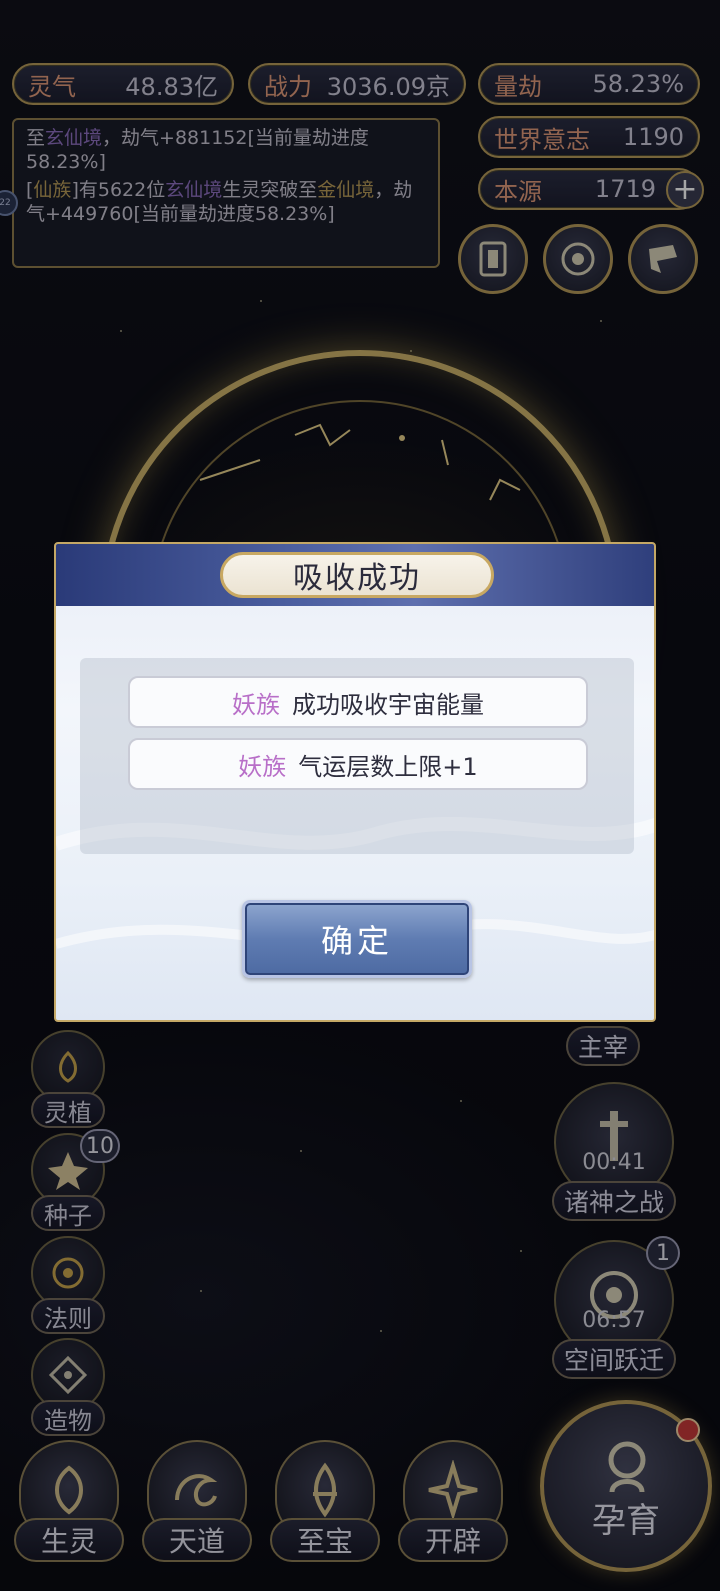 The width and height of the screenshot is (720, 1591). I want to click on message-row: 妖族 气运层数上限+1, so click(358, 764).